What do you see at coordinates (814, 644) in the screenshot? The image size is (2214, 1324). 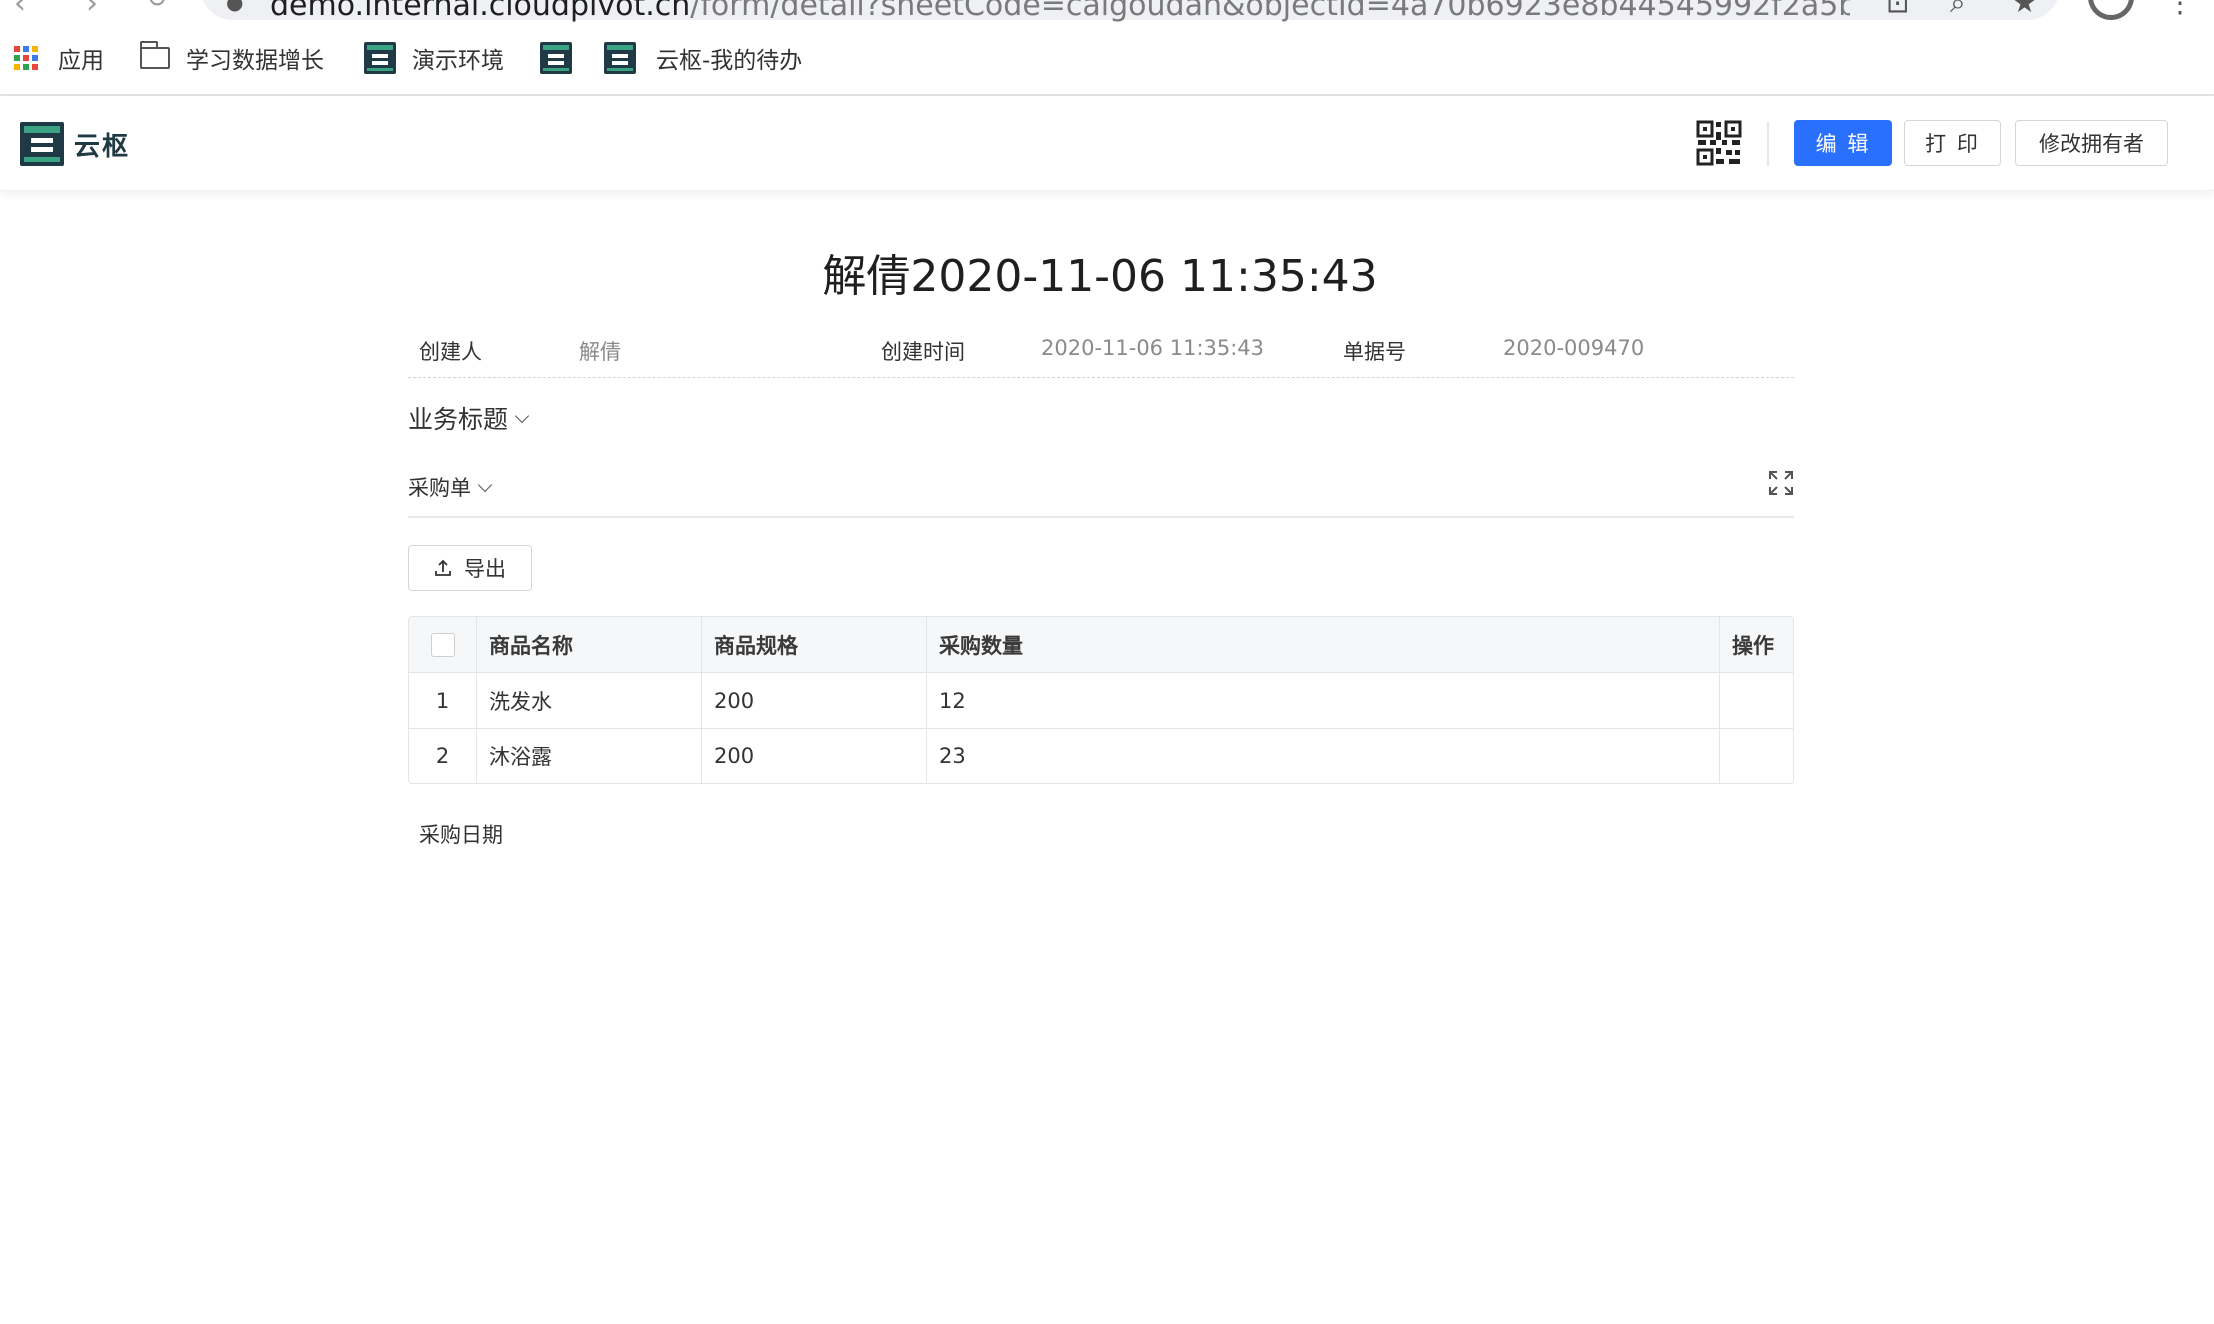 I see `column-header-spec: 商品规格` at bounding box center [814, 644].